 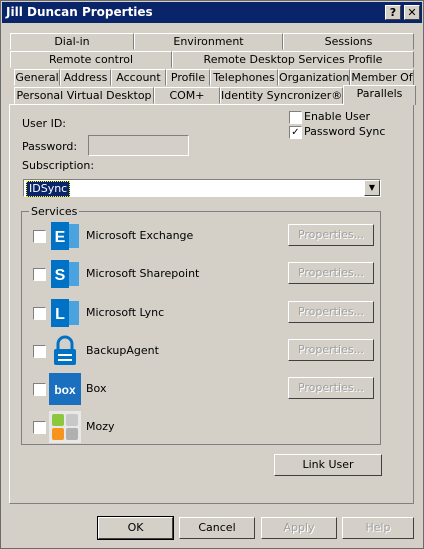 What do you see at coordinates (328, 465) in the screenshot?
I see `link-user-button: Link User` at bounding box center [328, 465].